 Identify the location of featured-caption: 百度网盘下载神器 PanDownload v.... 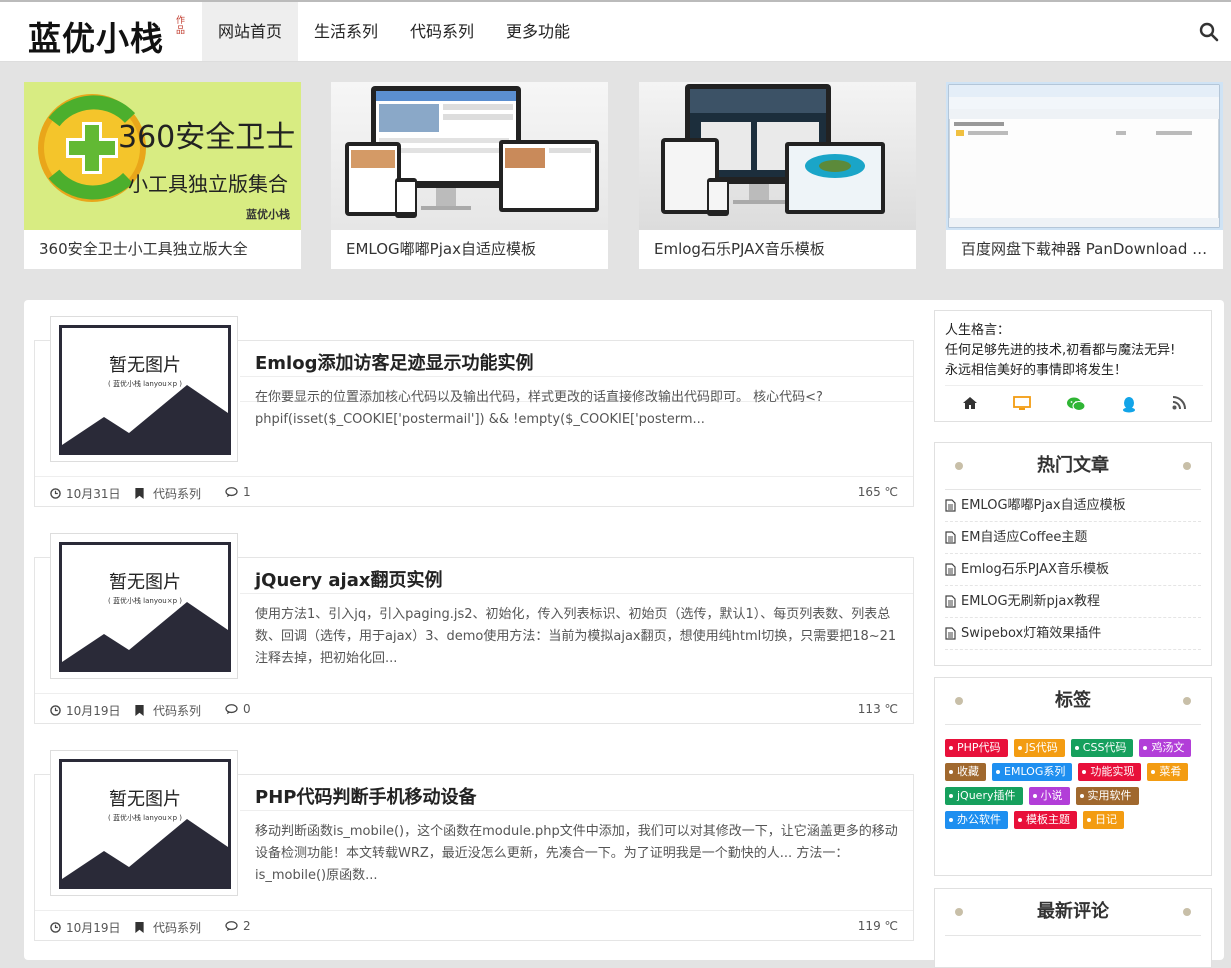
(1084, 249).